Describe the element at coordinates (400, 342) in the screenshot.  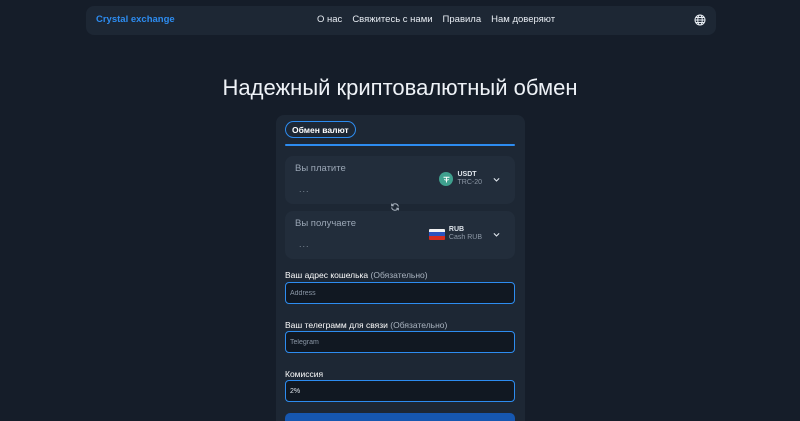
I see `telegram-input` at that location.